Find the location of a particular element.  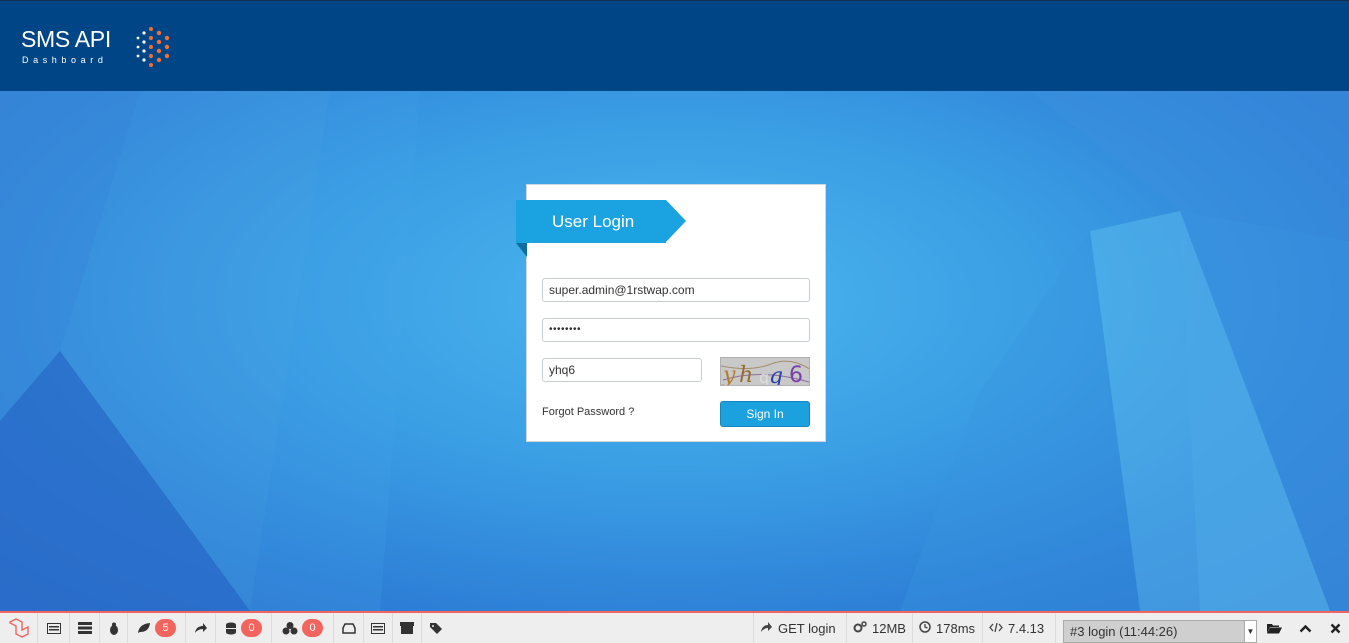

messages-tab-icon is located at coordinates (54, 628).